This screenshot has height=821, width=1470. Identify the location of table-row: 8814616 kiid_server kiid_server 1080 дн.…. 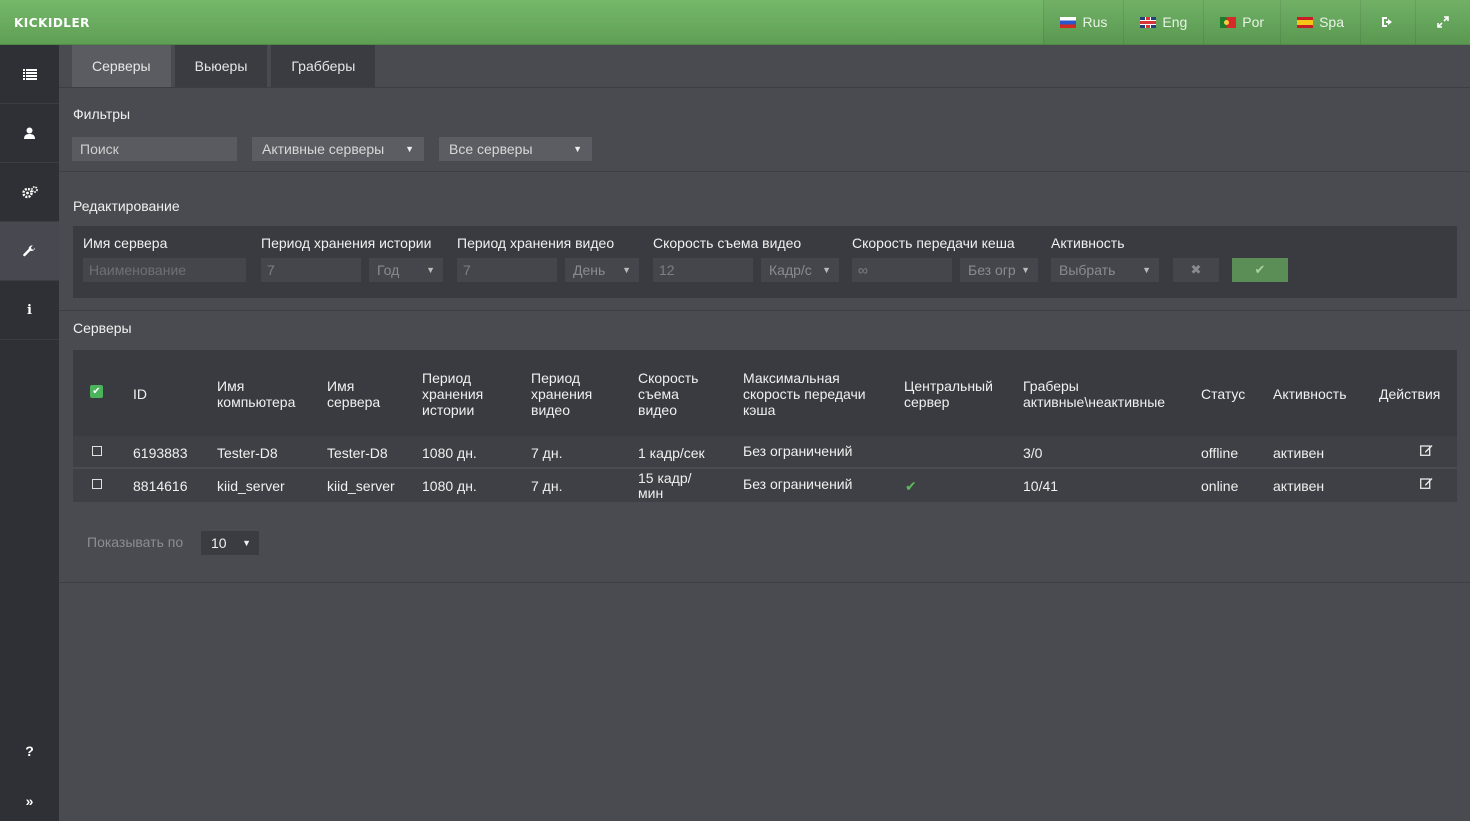
(765, 486).